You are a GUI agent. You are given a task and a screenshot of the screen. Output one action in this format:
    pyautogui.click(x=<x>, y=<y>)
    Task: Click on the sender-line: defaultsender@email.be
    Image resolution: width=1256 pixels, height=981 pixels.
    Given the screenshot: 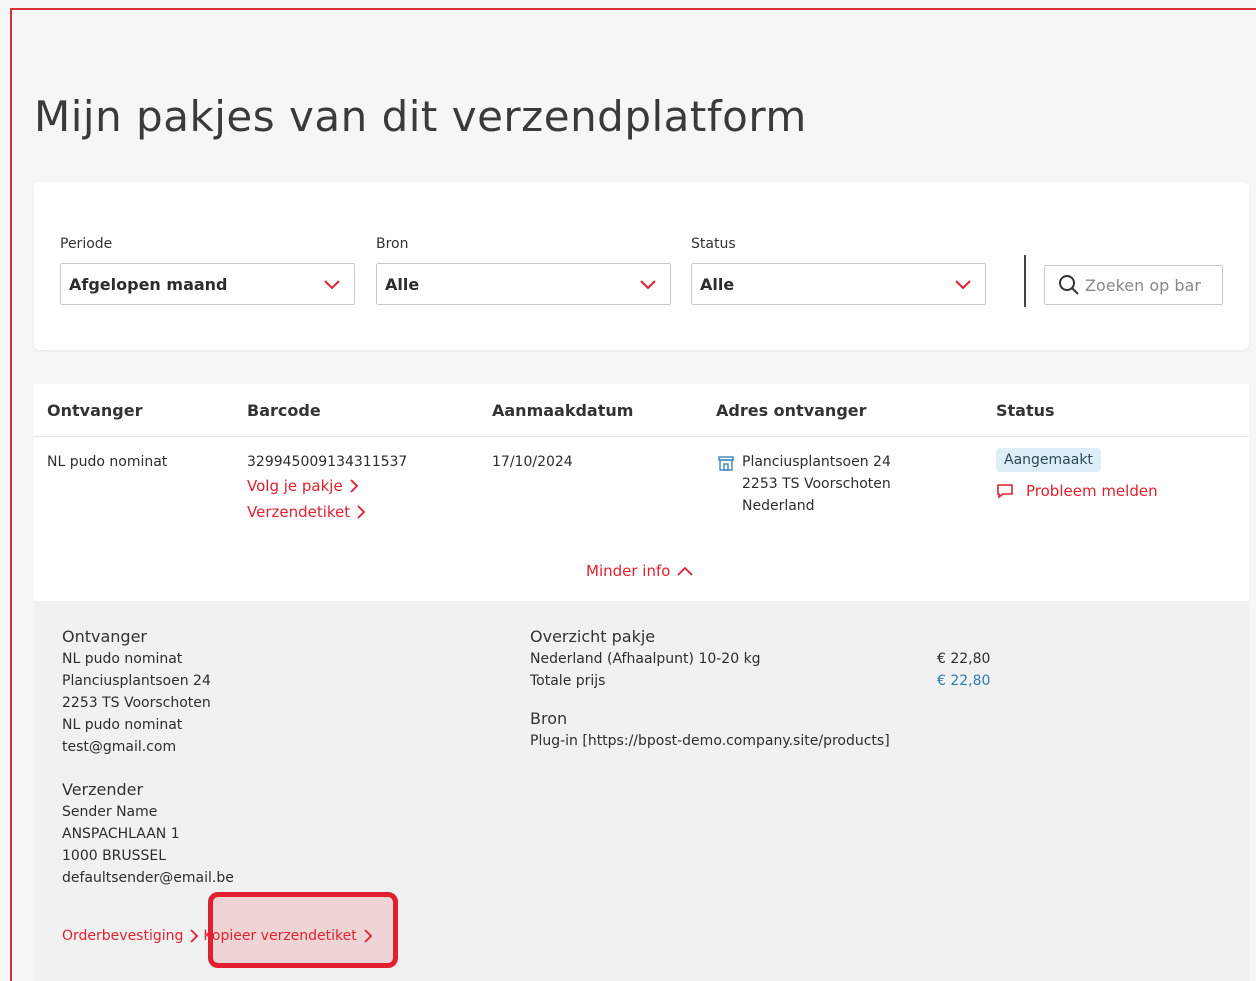 What is the action you would take?
    pyautogui.click(x=148, y=878)
    